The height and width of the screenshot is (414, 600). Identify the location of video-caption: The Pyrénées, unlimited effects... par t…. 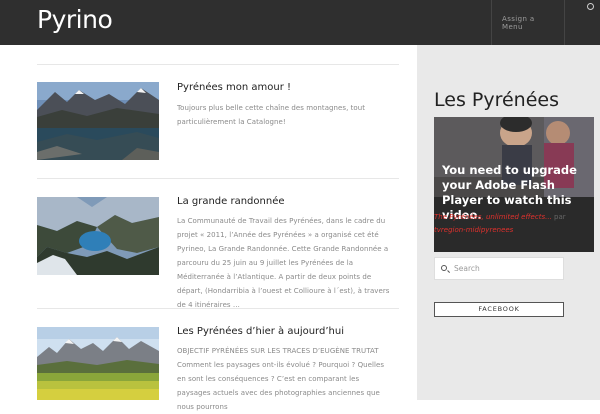
(514, 224).